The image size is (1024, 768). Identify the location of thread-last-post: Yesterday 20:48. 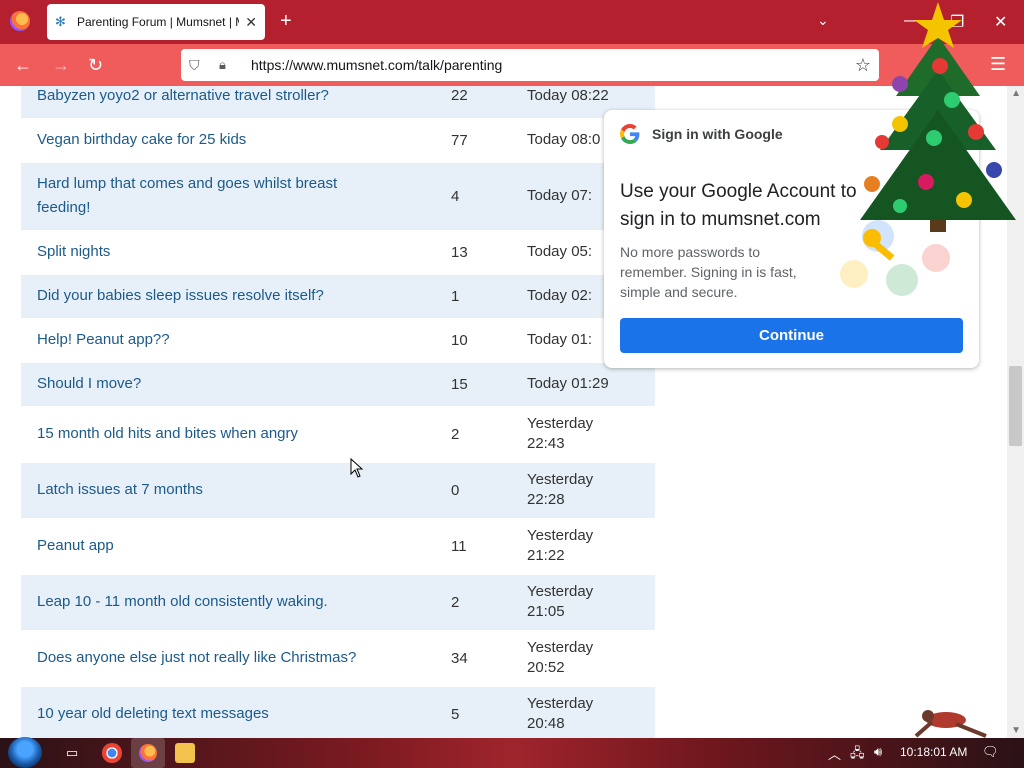
(591, 712).